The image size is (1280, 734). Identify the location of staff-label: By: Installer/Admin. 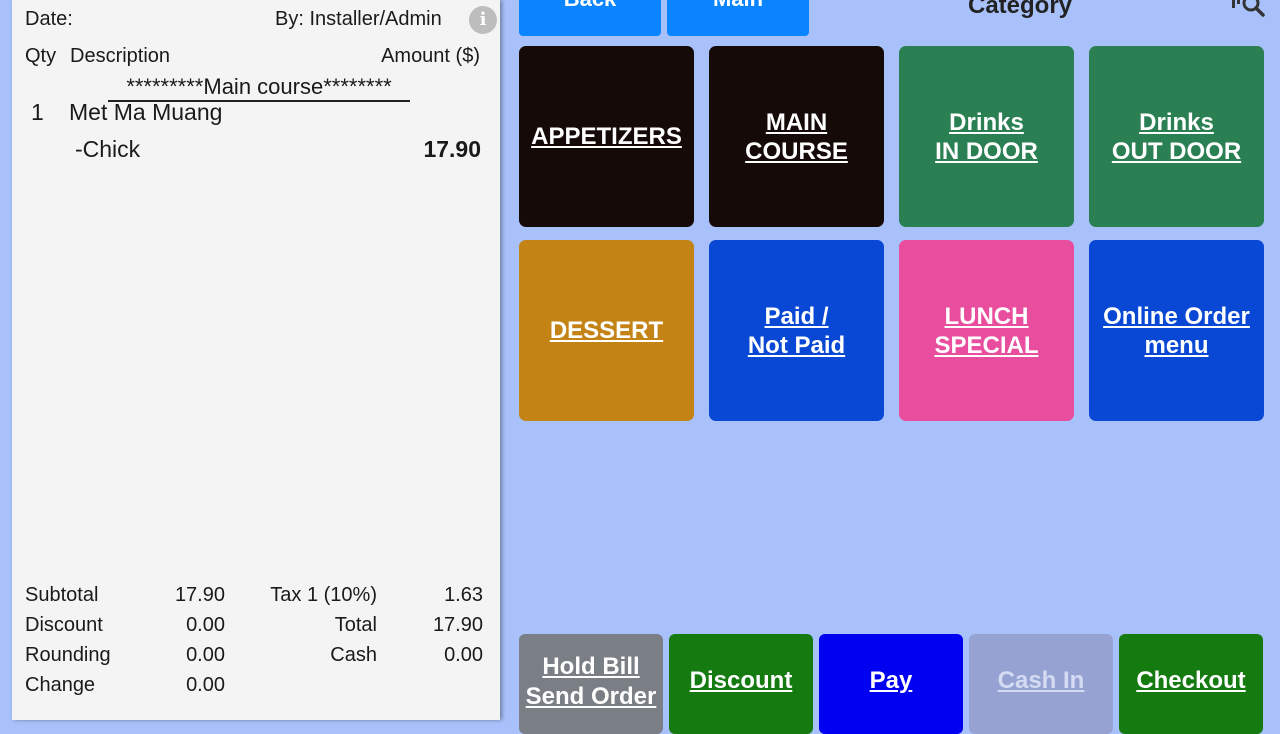
(358, 19).